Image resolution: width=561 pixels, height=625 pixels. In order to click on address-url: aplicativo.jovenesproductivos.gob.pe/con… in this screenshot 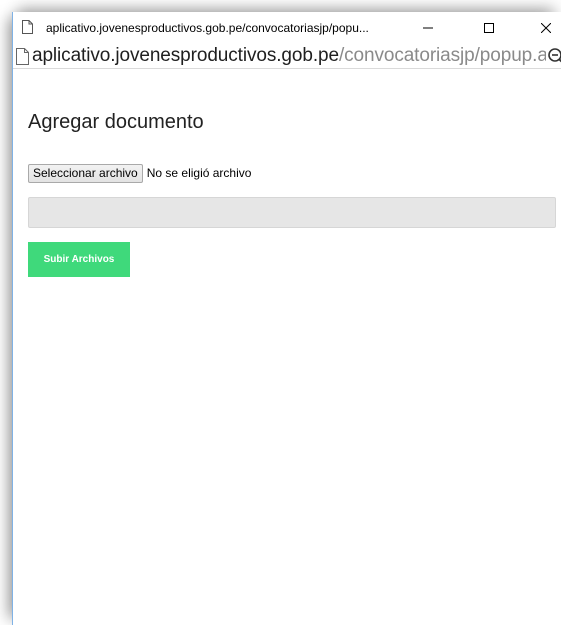, I will do `click(294, 56)`.